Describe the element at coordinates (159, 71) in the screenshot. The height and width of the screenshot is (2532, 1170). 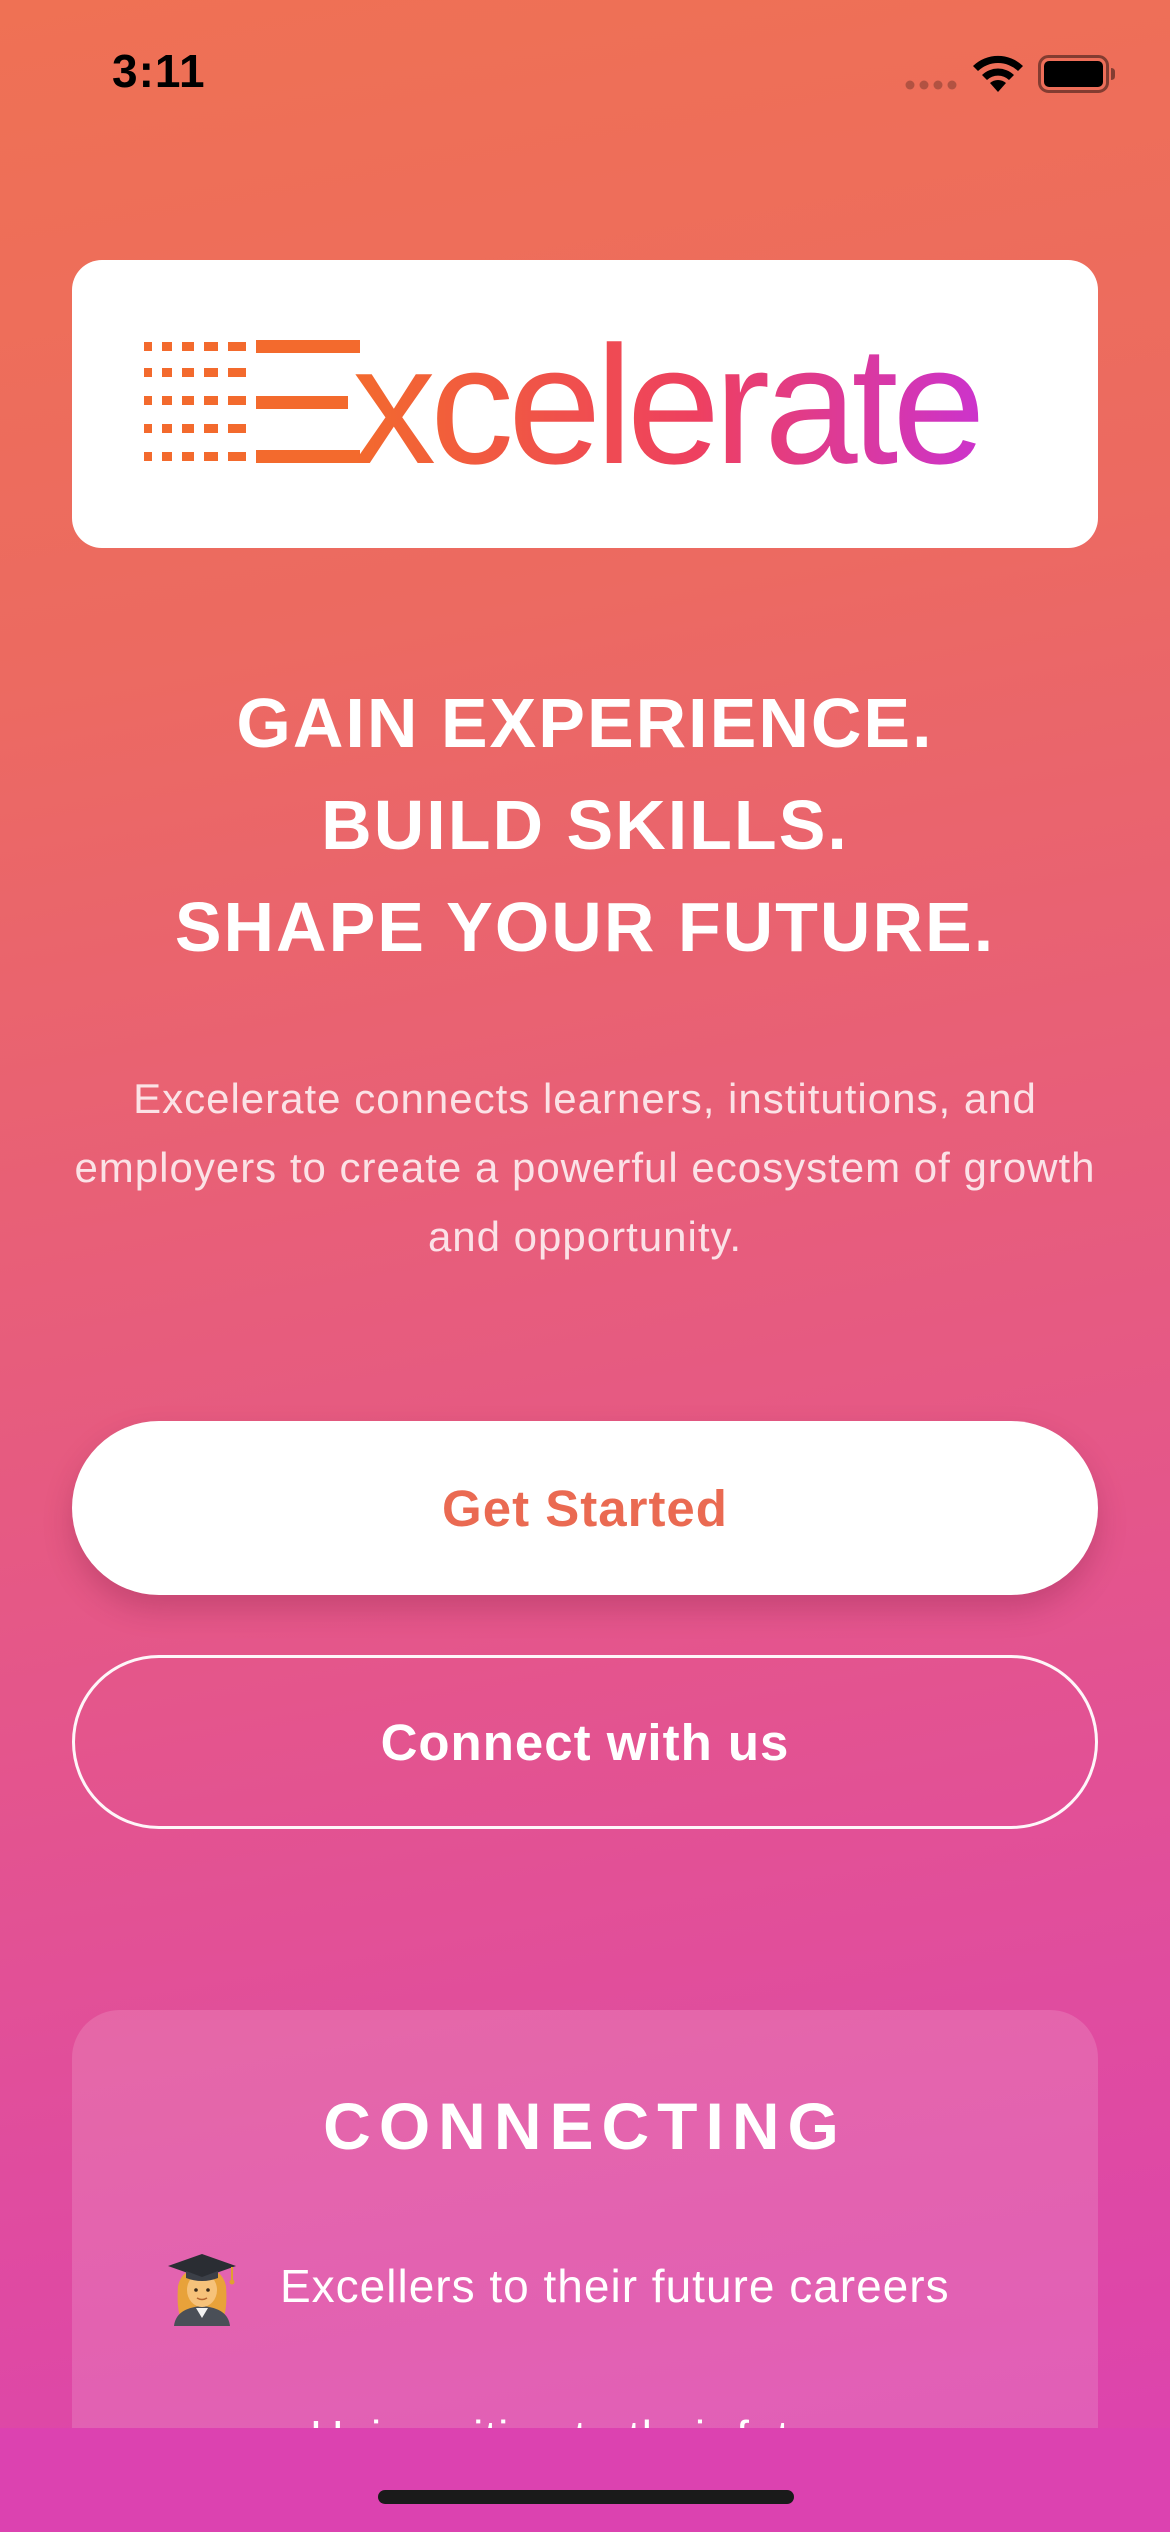
I see `status-time: 3:11` at that location.